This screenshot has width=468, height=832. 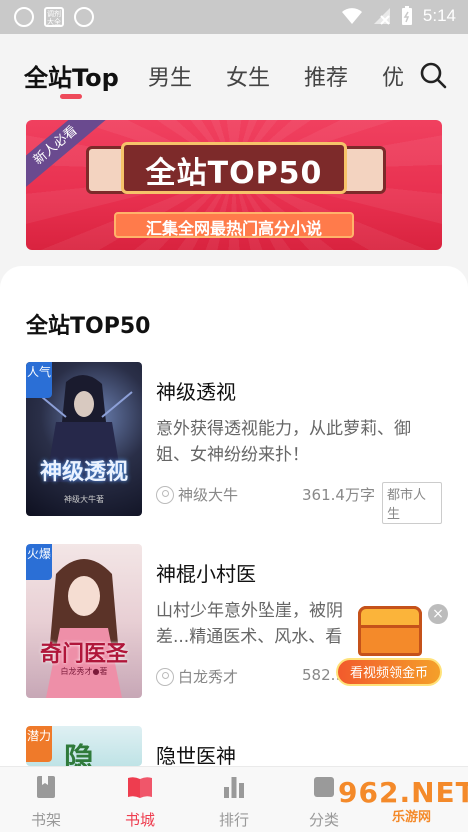 I want to click on wifi-icon, so click(x=351, y=16).